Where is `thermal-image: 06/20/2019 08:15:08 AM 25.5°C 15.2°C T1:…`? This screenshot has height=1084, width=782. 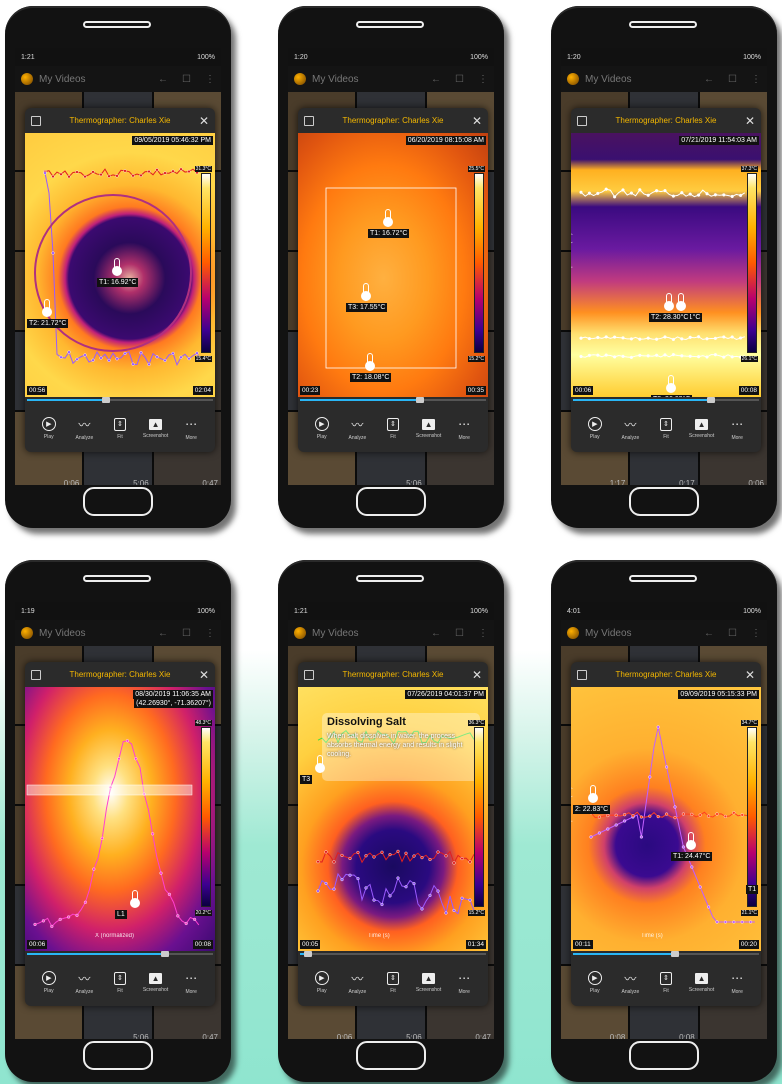
thermal-image: 06/20/2019 08:15:08 AM 25.5°C 15.2°C T1:… is located at coordinates (393, 265).